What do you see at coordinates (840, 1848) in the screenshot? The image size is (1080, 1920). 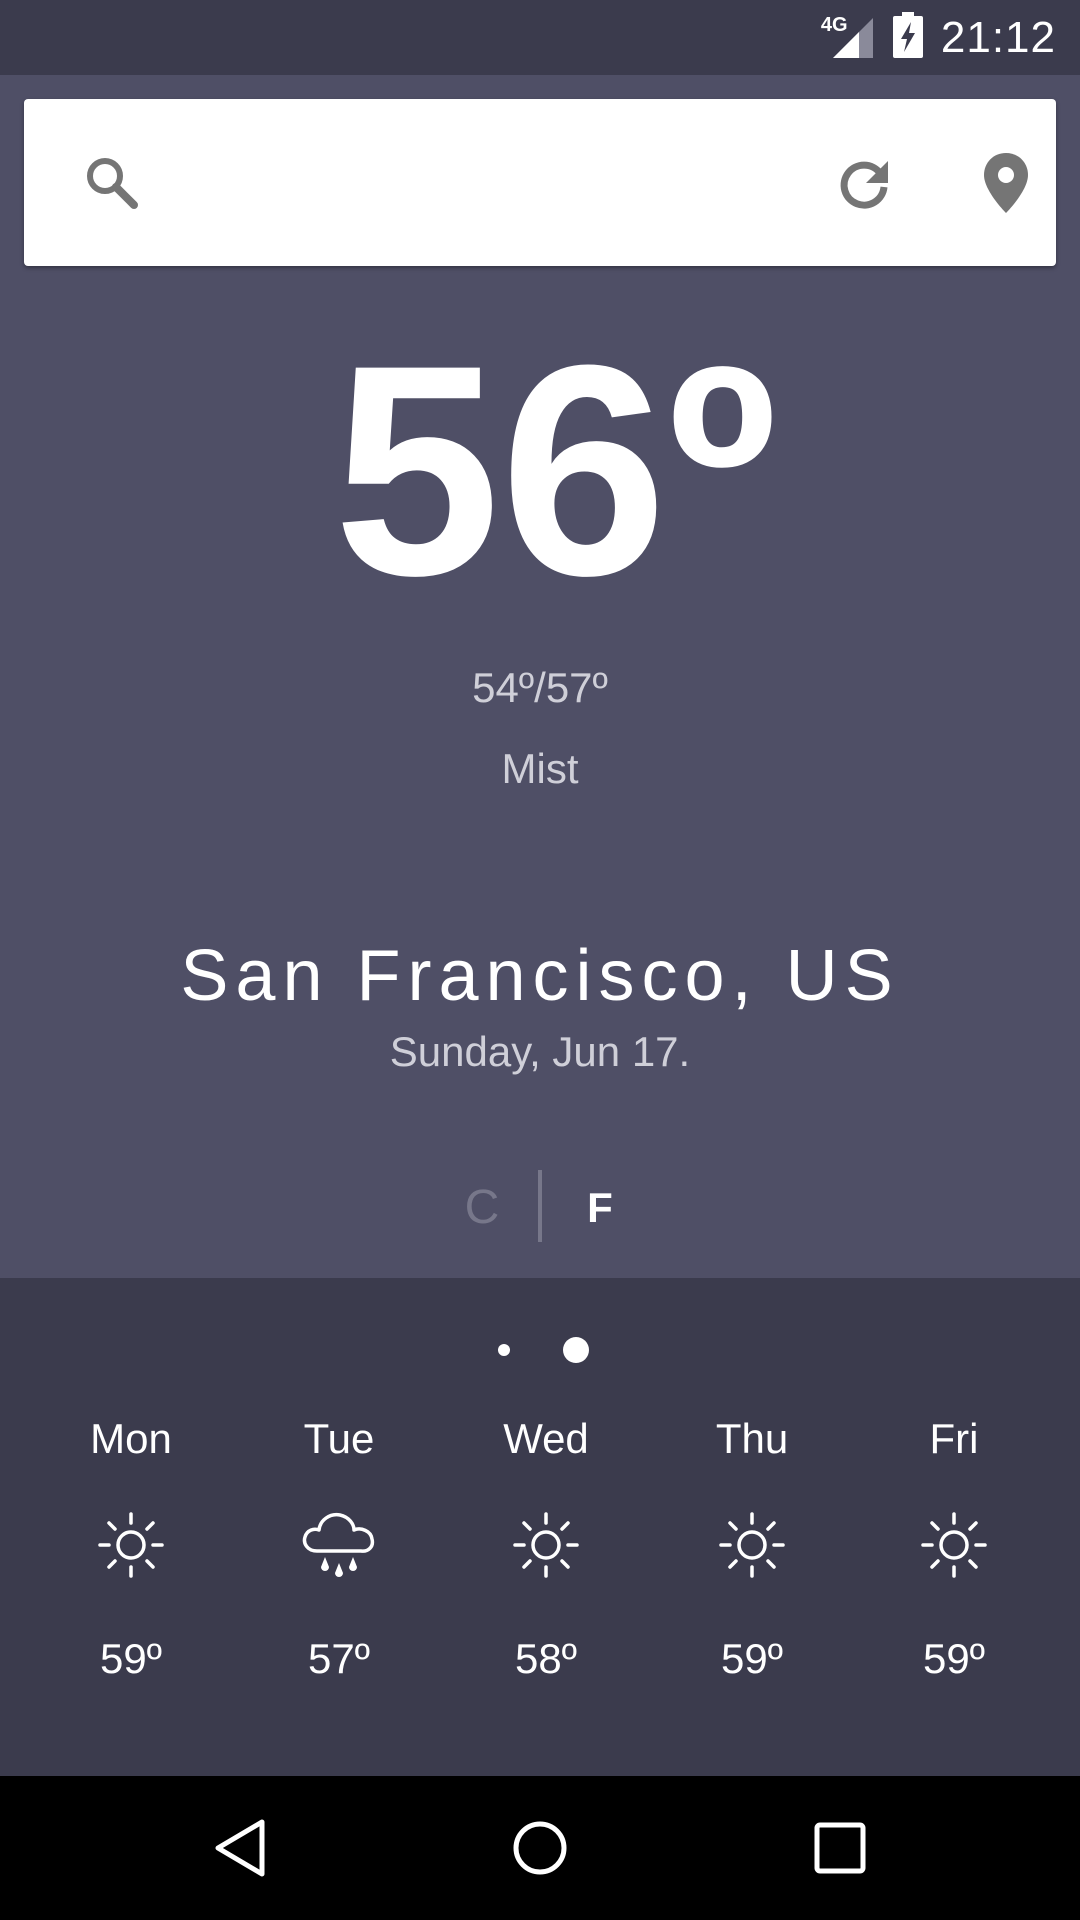 I see `recents-icon` at bounding box center [840, 1848].